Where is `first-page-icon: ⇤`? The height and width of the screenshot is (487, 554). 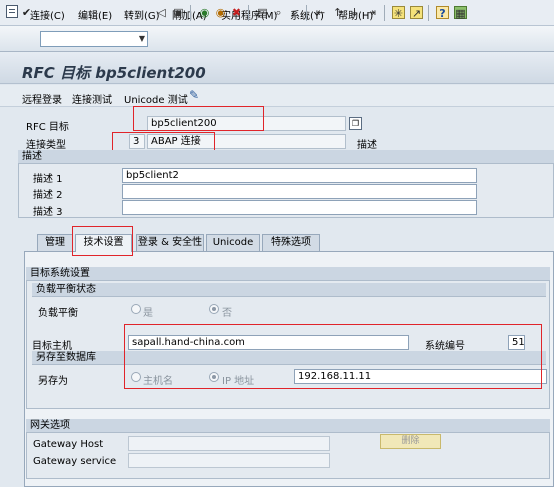
first-page-icon: ⇤ is located at coordinates (320, 12).